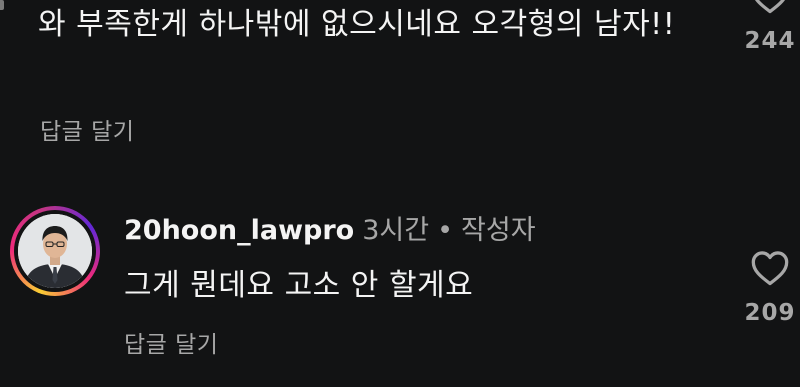  What do you see at coordinates (2, 5) in the screenshot?
I see `thread-marker` at bounding box center [2, 5].